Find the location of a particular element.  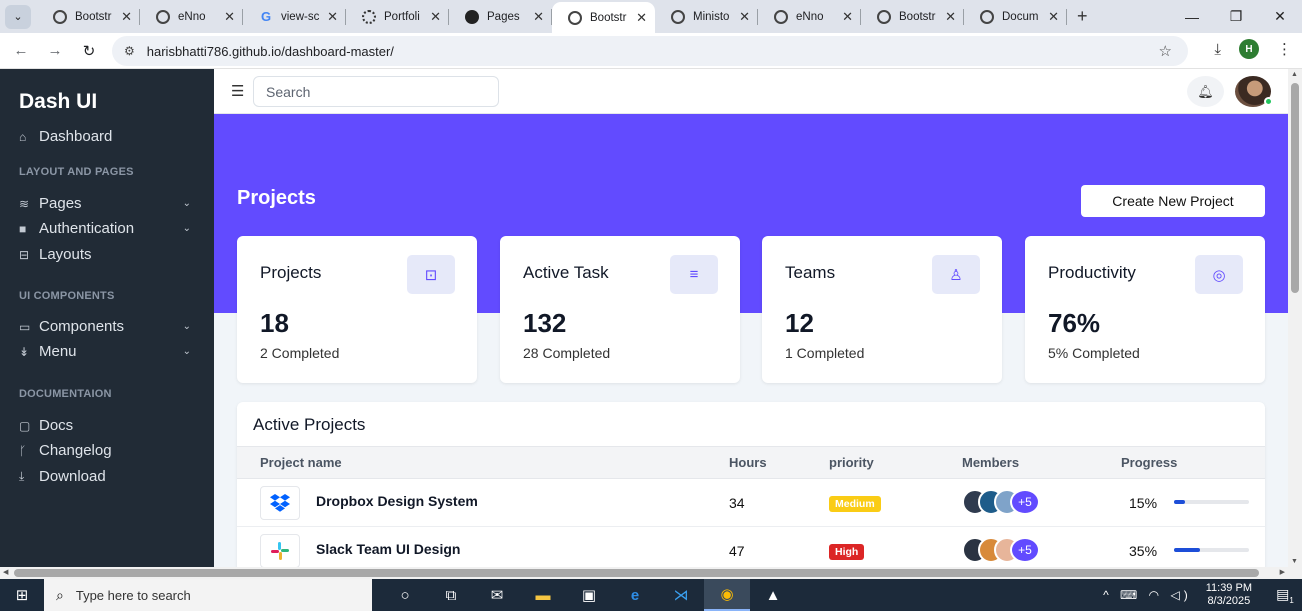

scroll-up-icon: ▲ is located at coordinates (1294, 74).